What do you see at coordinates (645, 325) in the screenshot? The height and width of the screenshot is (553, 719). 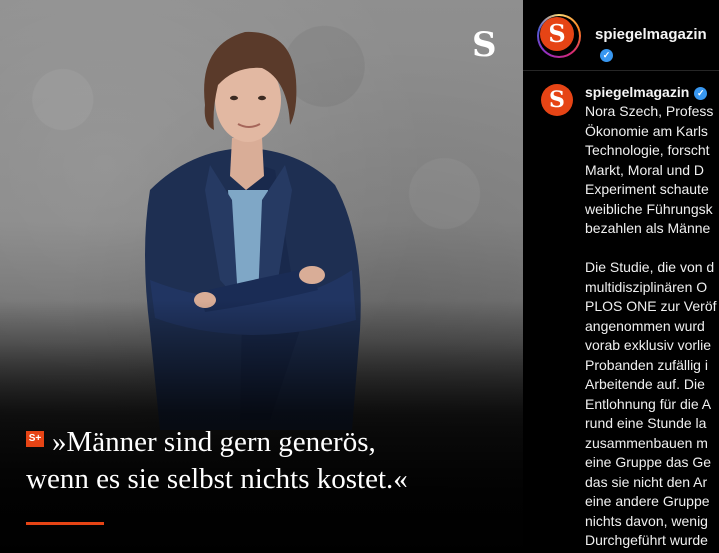 I see `caption-line: angenommen wurd` at bounding box center [645, 325].